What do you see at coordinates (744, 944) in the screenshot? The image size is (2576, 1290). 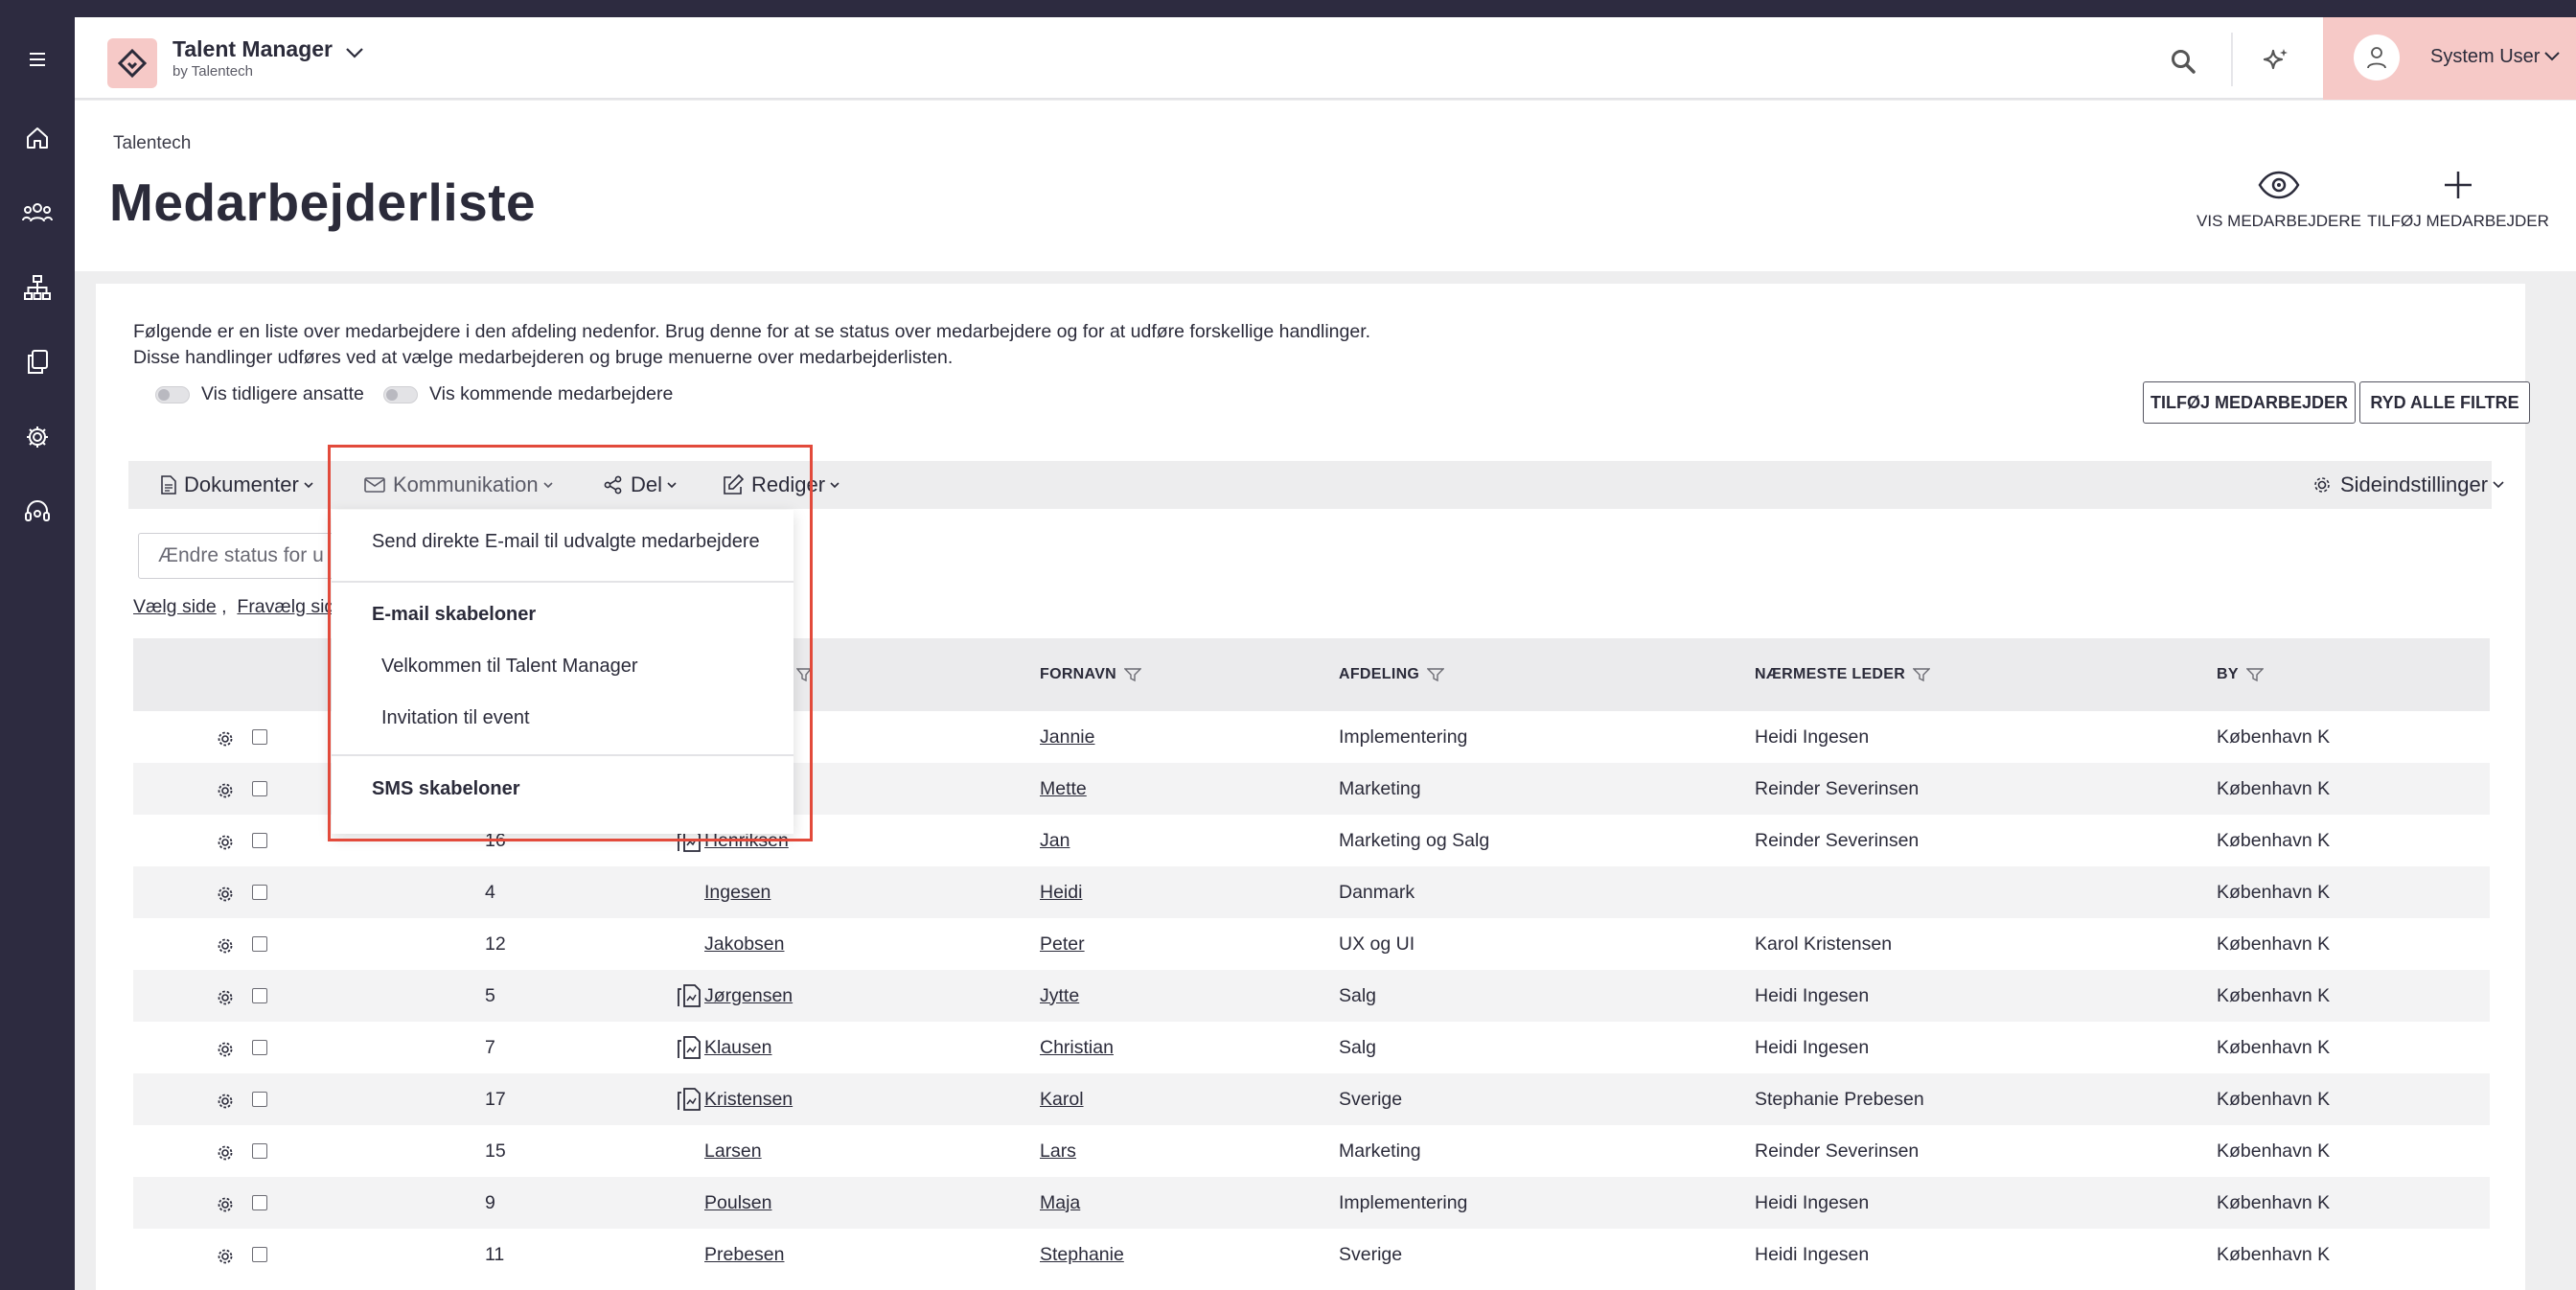 I see `last-name-link: Jakobsen` at bounding box center [744, 944].